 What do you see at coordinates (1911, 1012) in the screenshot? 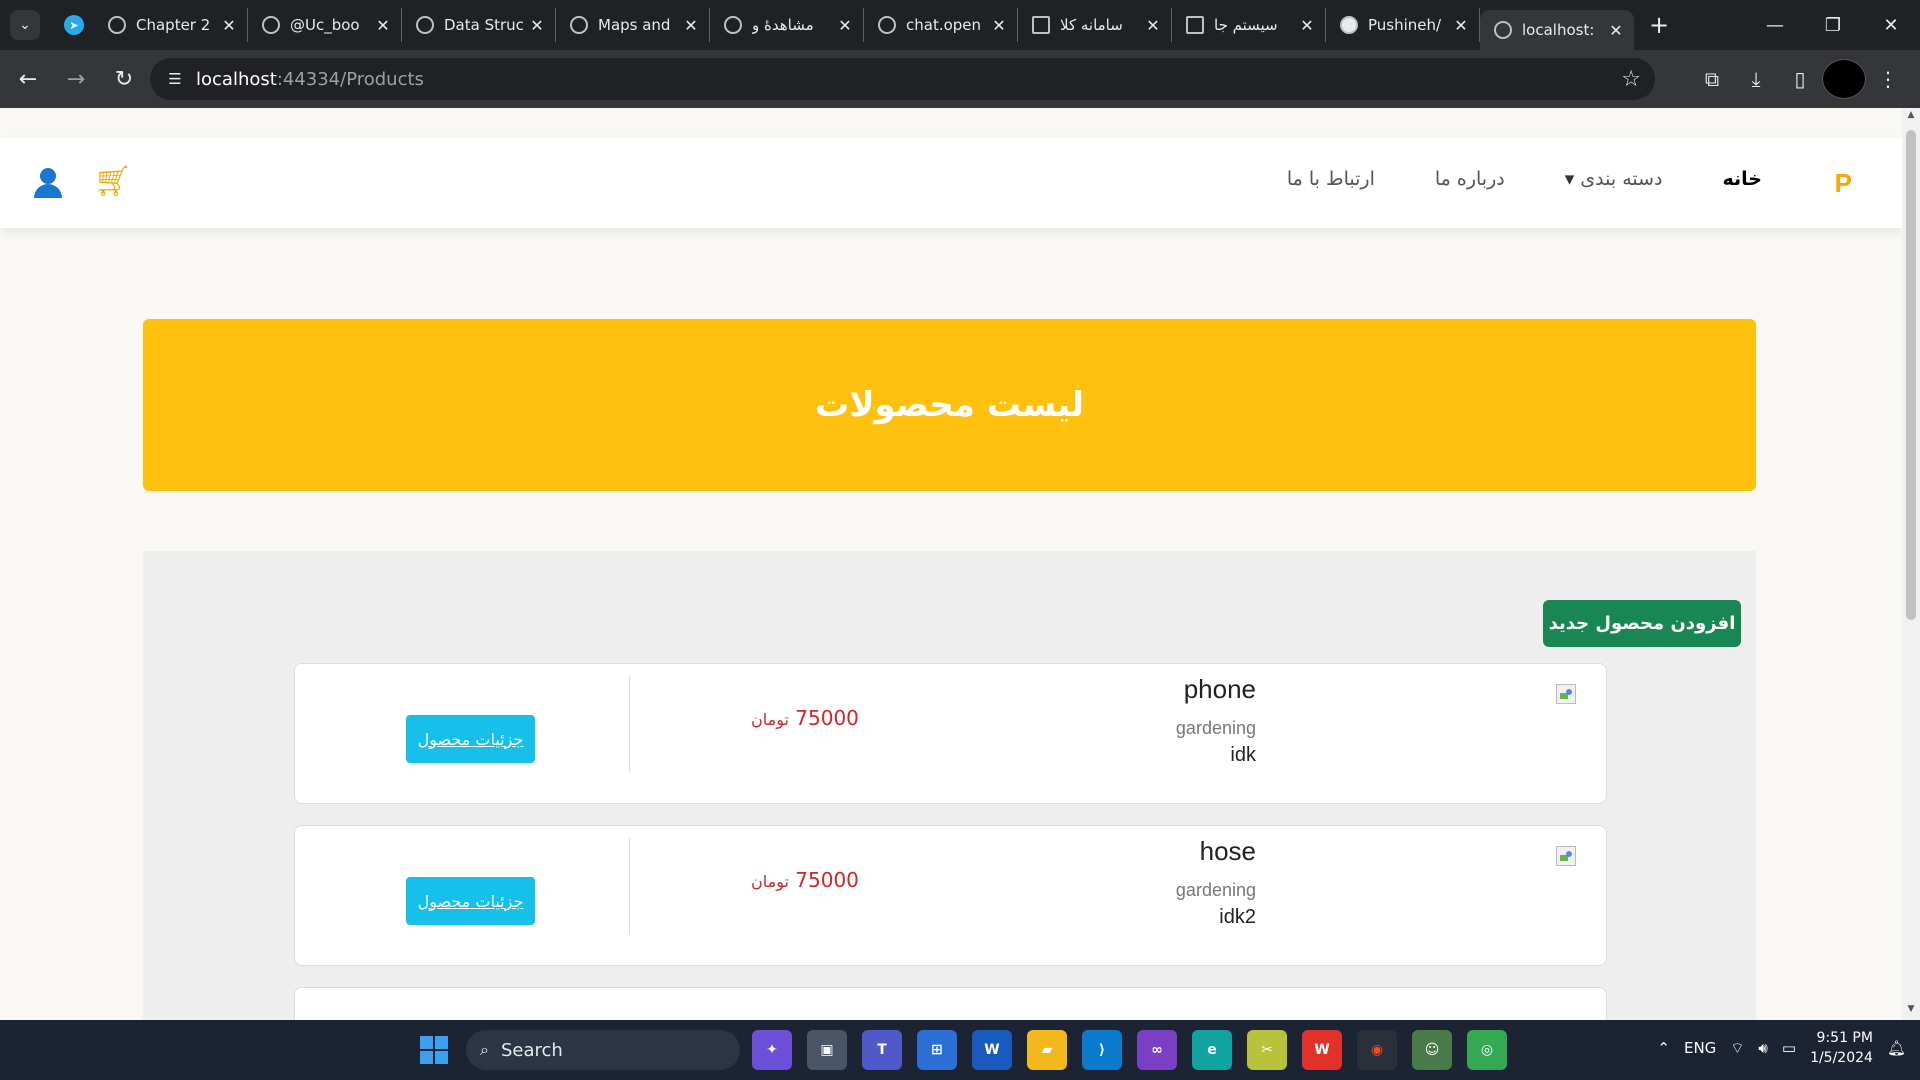
I see `scroll-down-icon: ▼` at bounding box center [1911, 1012].